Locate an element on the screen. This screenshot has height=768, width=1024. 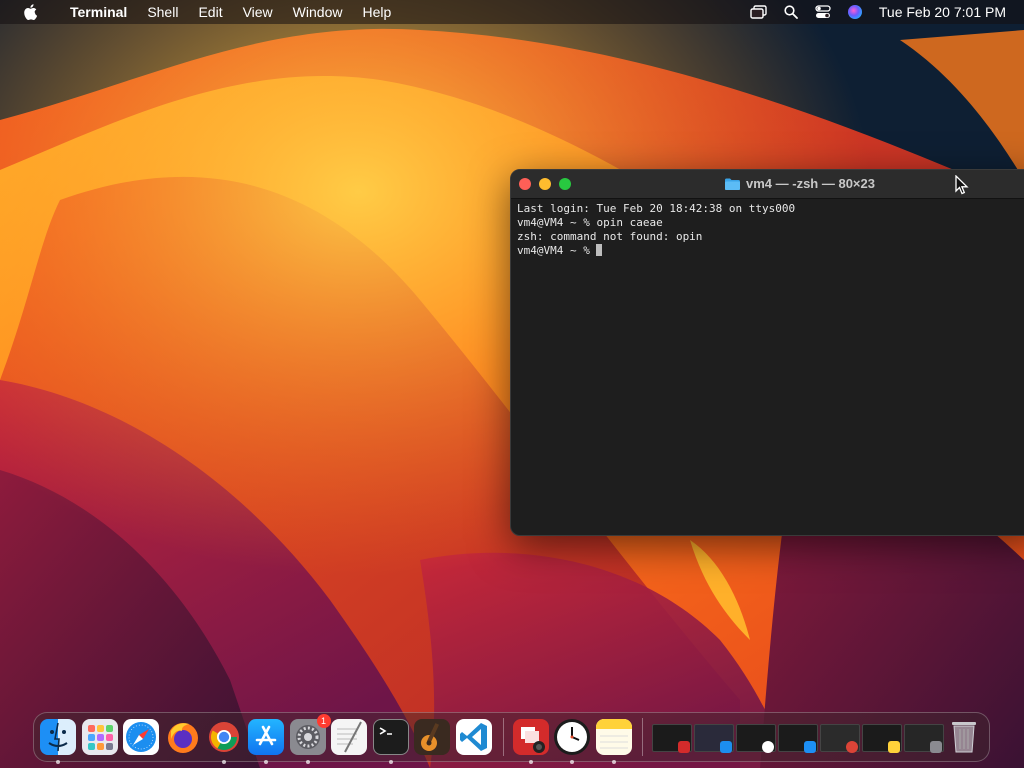
dock-clock is located at coordinates (572, 741).